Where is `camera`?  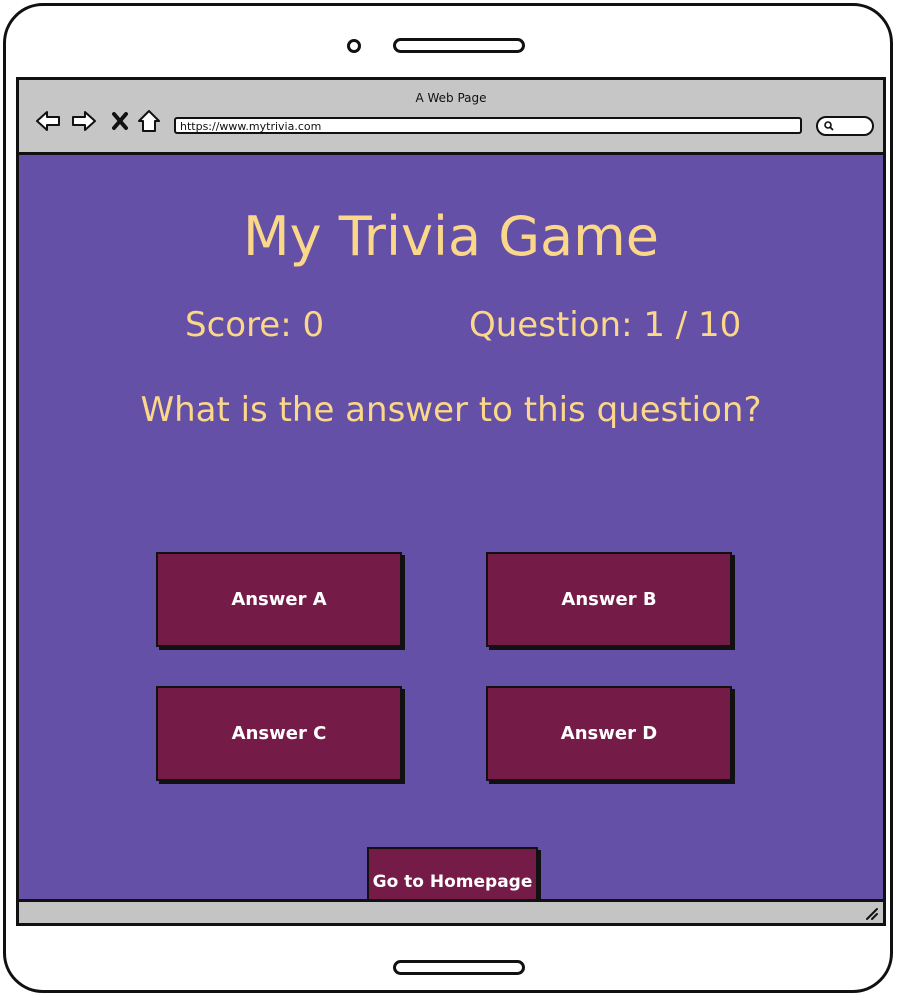
camera is located at coordinates (354, 46).